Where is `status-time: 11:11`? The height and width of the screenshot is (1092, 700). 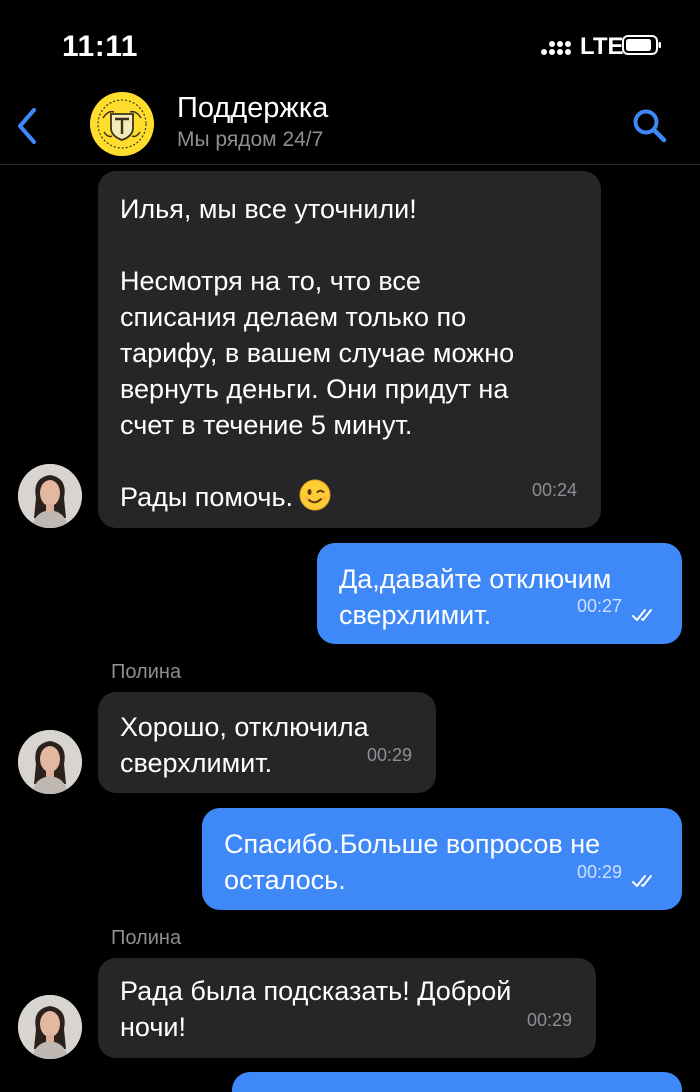
status-time: 11:11 is located at coordinates (100, 46).